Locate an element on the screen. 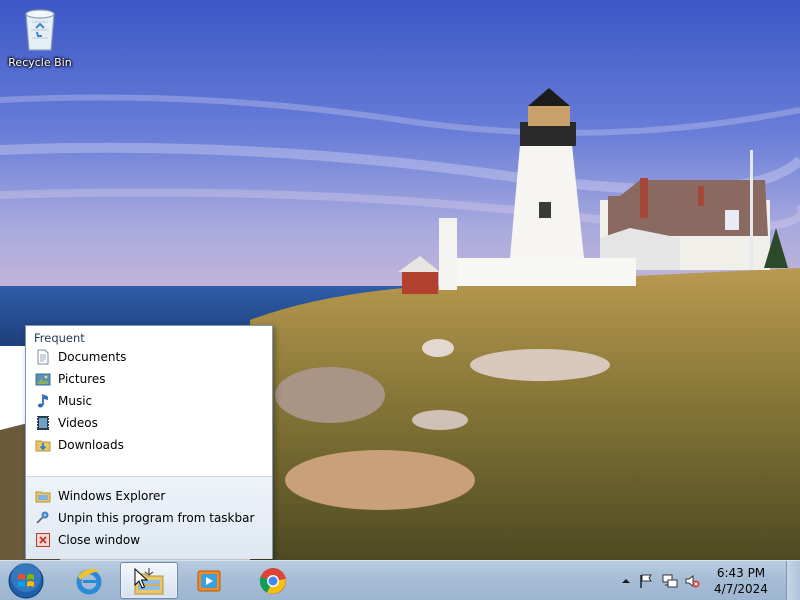 The image size is (800, 600). pictures-icon is located at coordinates (43, 379).